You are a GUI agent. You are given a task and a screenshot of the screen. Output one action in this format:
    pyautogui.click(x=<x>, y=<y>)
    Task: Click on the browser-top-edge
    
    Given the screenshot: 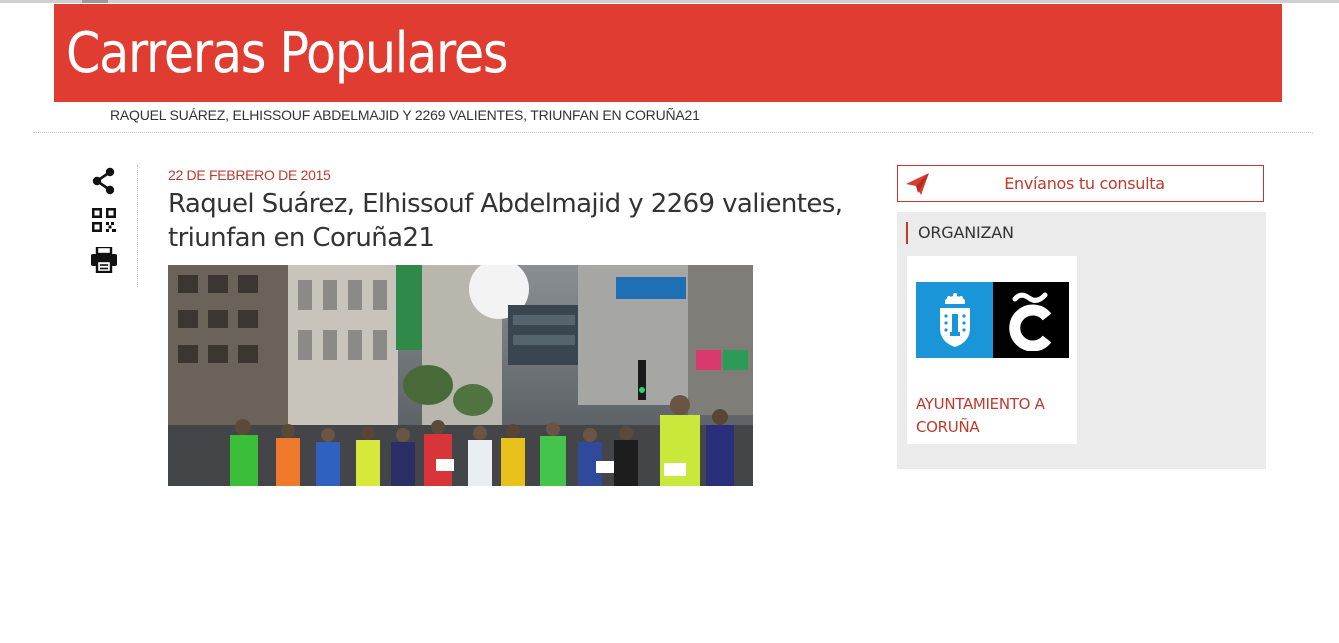 What is the action you would take?
    pyautogui.click(x=669, y=1)
    